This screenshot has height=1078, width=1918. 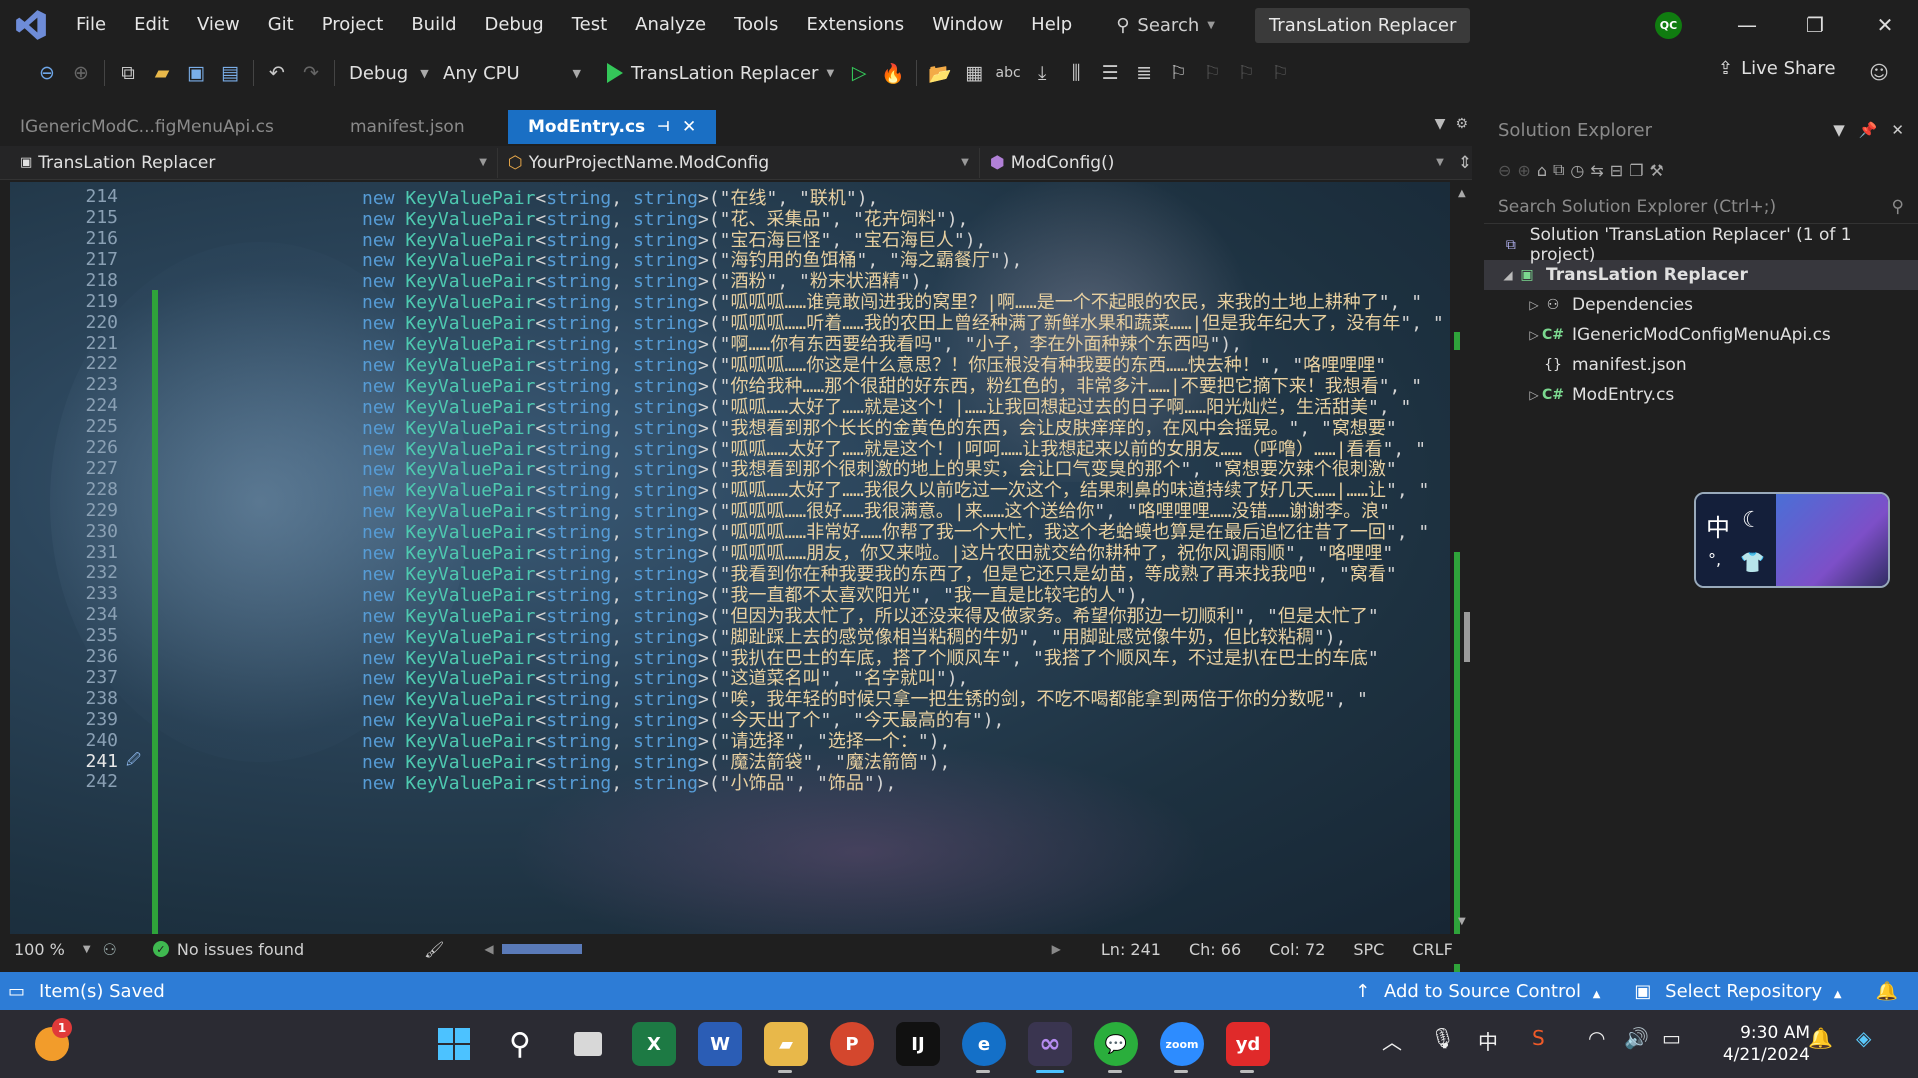 What do you see at coordinates (1042, 73) in the screenshot?
I see `step-icon: ⤓` at bounding box center [1042, 73].